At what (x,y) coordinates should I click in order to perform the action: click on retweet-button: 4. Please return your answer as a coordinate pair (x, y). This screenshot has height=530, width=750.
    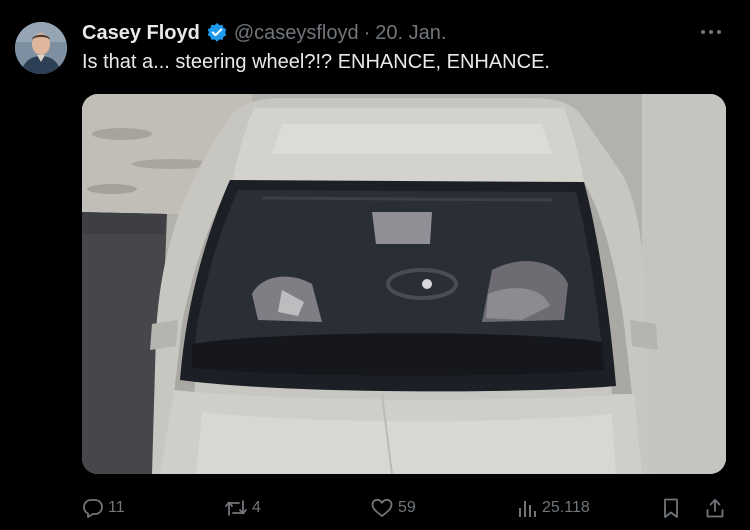
    Looking at the image, I should click on (242, 508).